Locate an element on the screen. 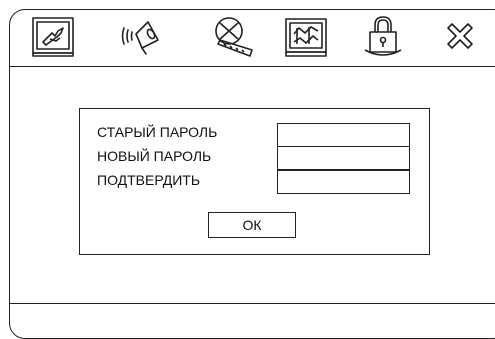 The height and width of the screenshot is (339, 495). system-setup-icon is located at coordinates (53, 37).